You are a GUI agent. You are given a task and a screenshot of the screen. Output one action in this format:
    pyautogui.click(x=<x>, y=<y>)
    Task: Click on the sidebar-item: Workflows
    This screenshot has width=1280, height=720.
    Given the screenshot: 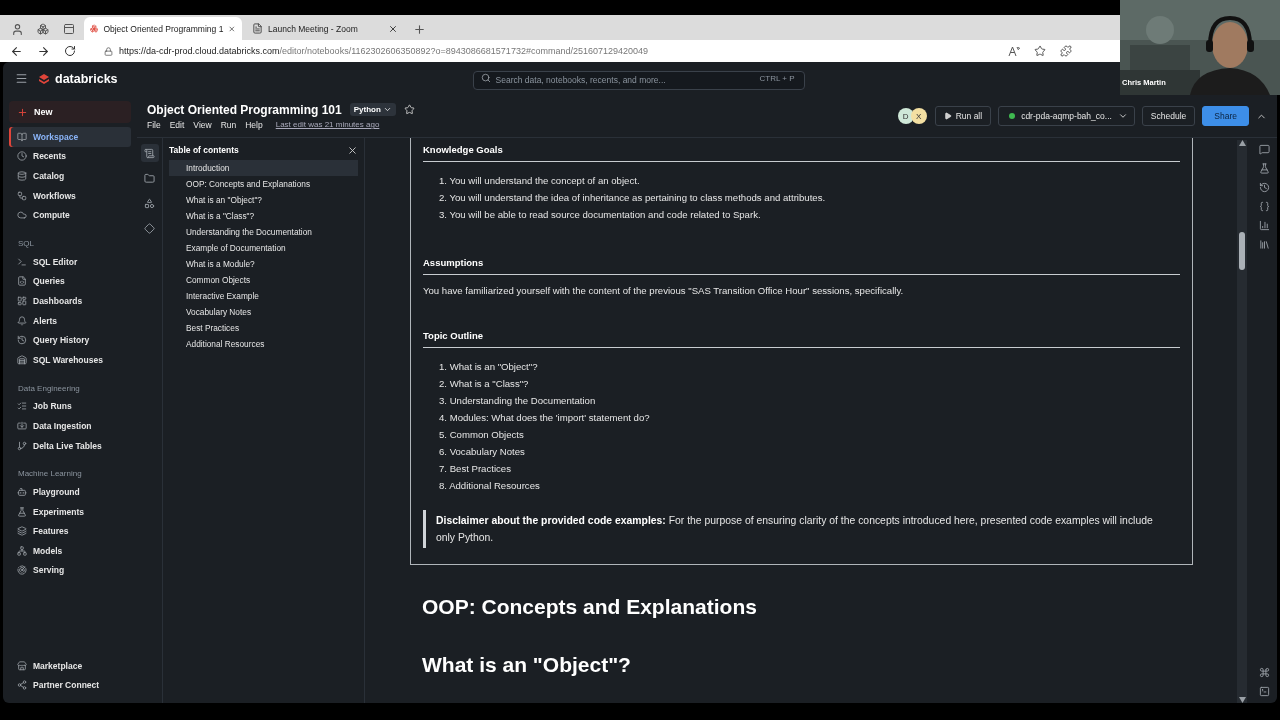 What is the action you would take?
    pyautogui.click(x=70, y=195)
    